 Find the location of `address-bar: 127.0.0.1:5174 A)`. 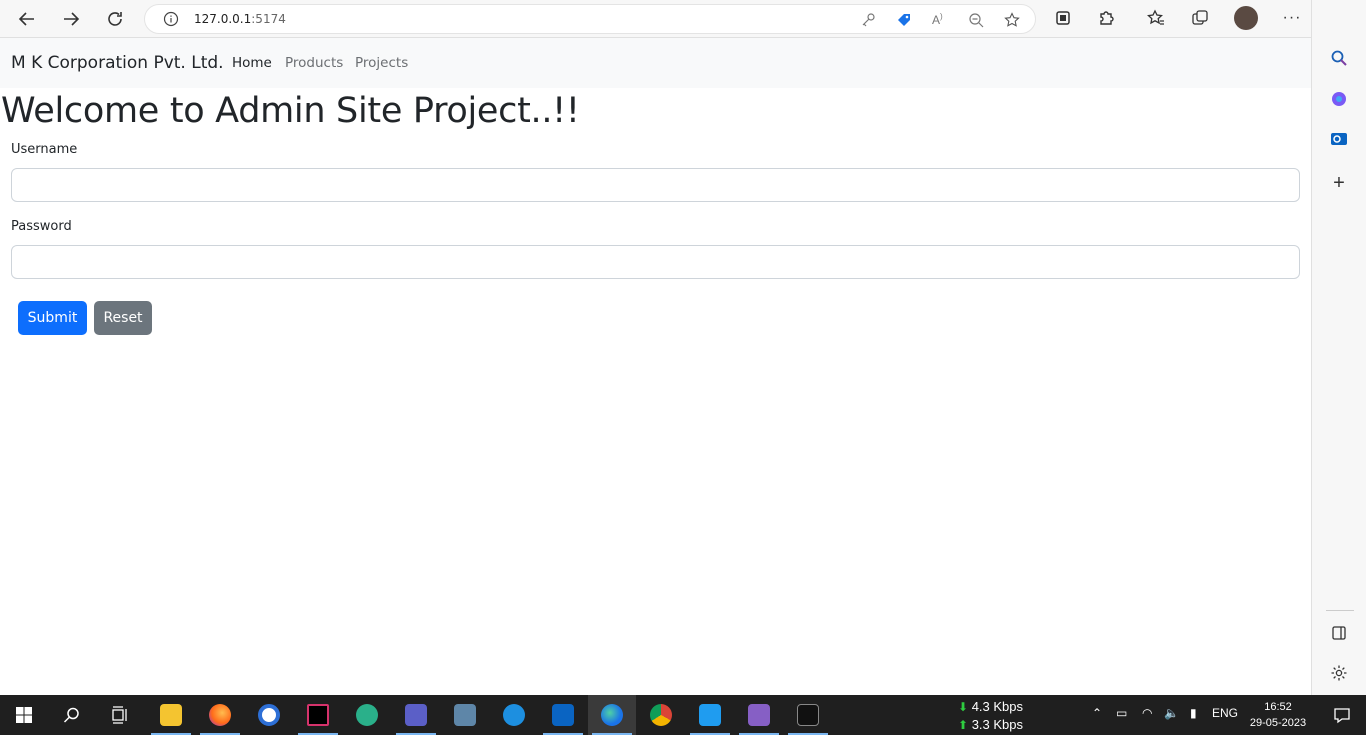

address-bar: 127.0.0.1:5174 A) is located at coordinates (590, 19).